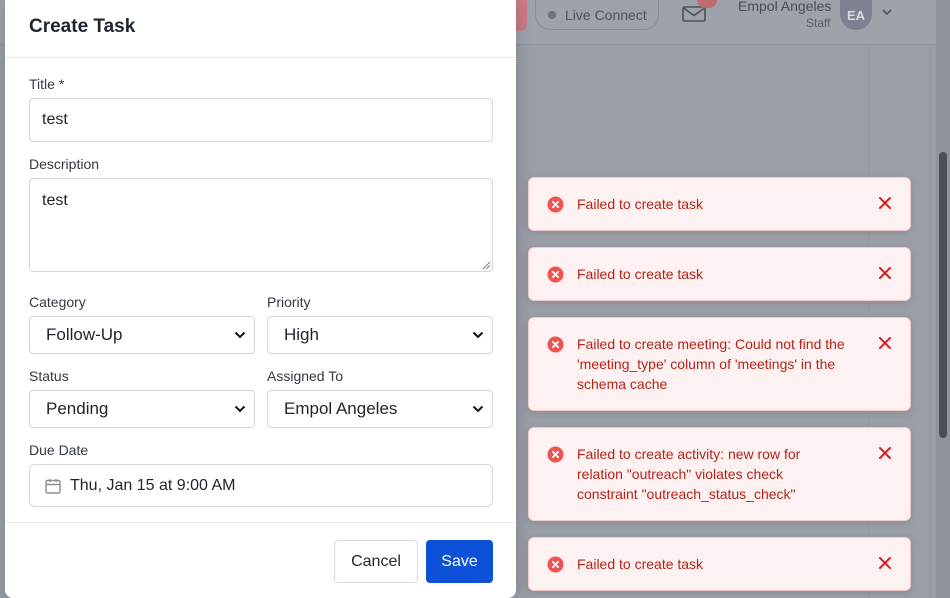 Image resolution: width=950 pixels, height=598 pixels. What do you see at coordinates (260, 57) in the screenshot?
I see `modal-header-divider` at bounding box center [260, 57].